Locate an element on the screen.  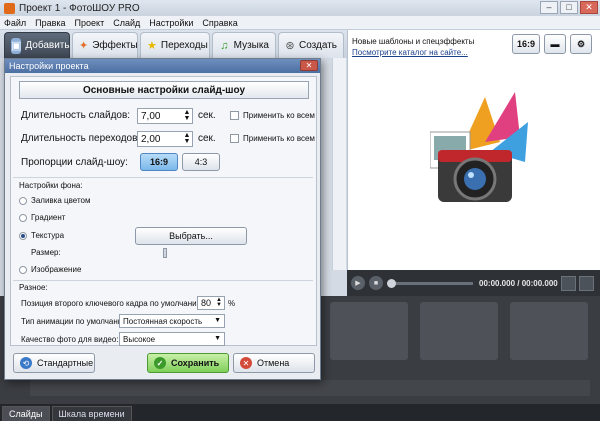
close-button: ✕ is located at coordinates (589, 7).